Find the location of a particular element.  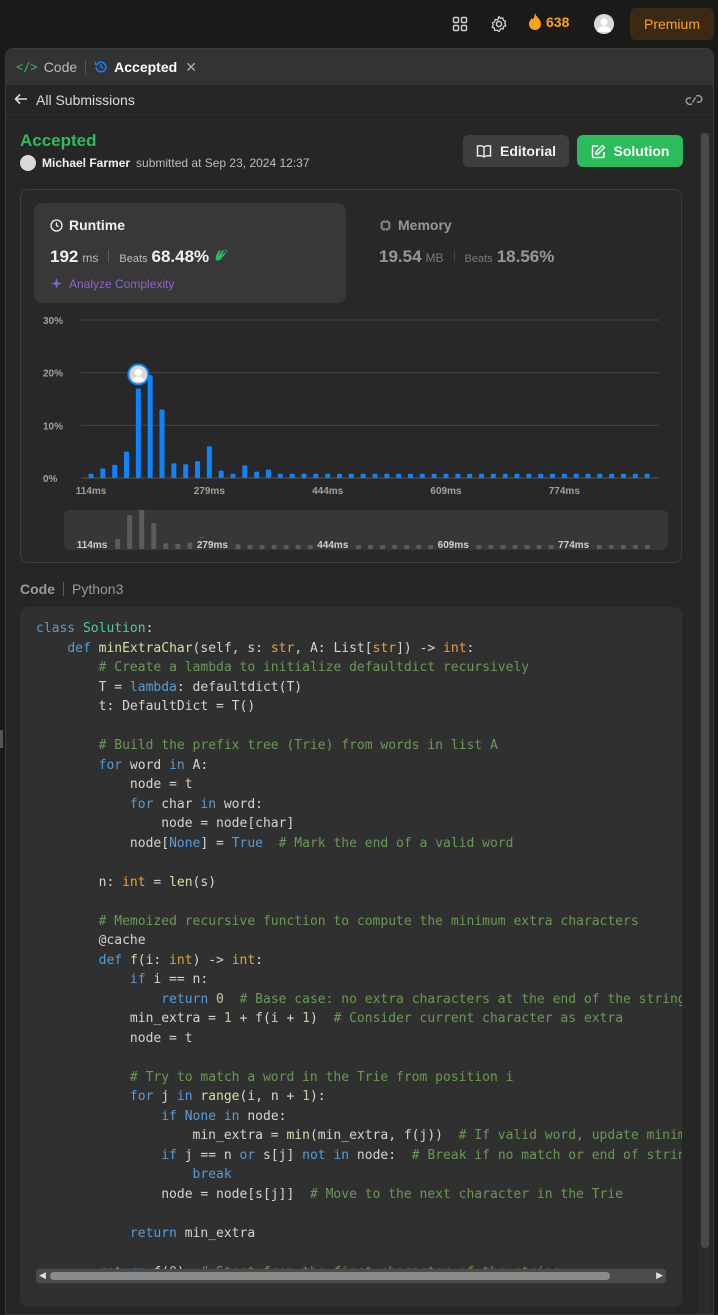

arrow-left-icon is located at coordinates (21, 100).